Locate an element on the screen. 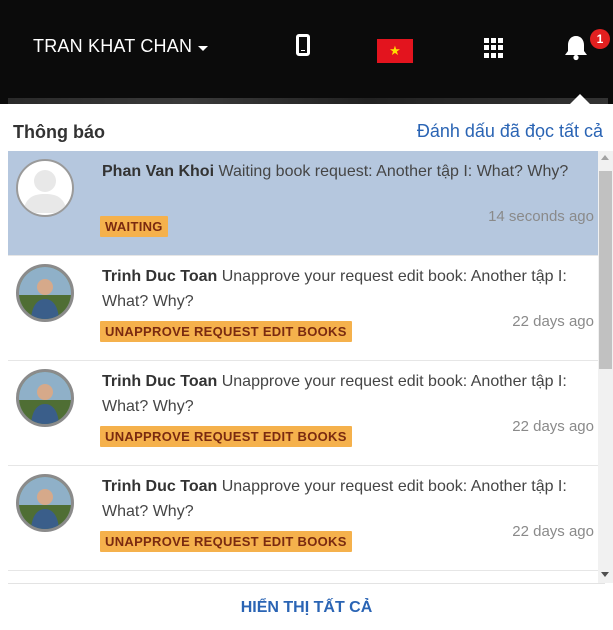 This screenshot has height=630, width=613. flag-star: ★ is located at coordinates (395, 50).